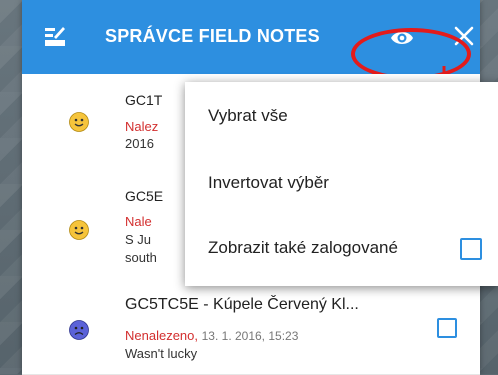 This screenshot has width=498, height=375. Describe the element at coordinates (212, 36) in the screenshot. I see `toolbar-title: SPRÁVCE FIELD NOTES` at that location.